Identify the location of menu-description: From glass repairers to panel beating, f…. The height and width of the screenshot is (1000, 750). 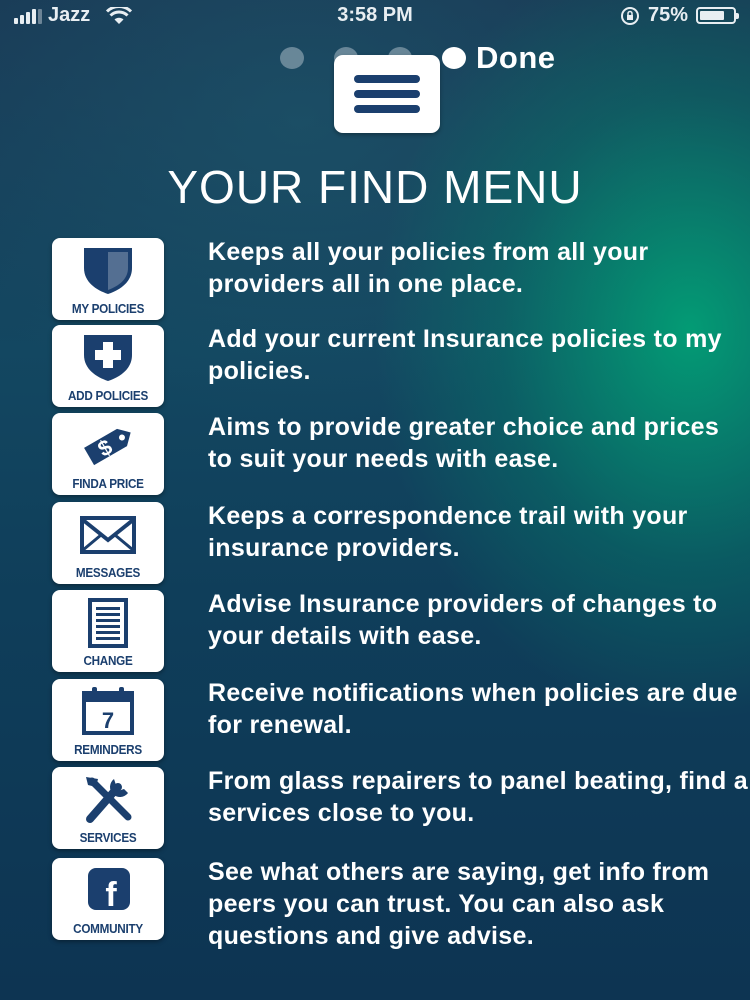
(478, 797).